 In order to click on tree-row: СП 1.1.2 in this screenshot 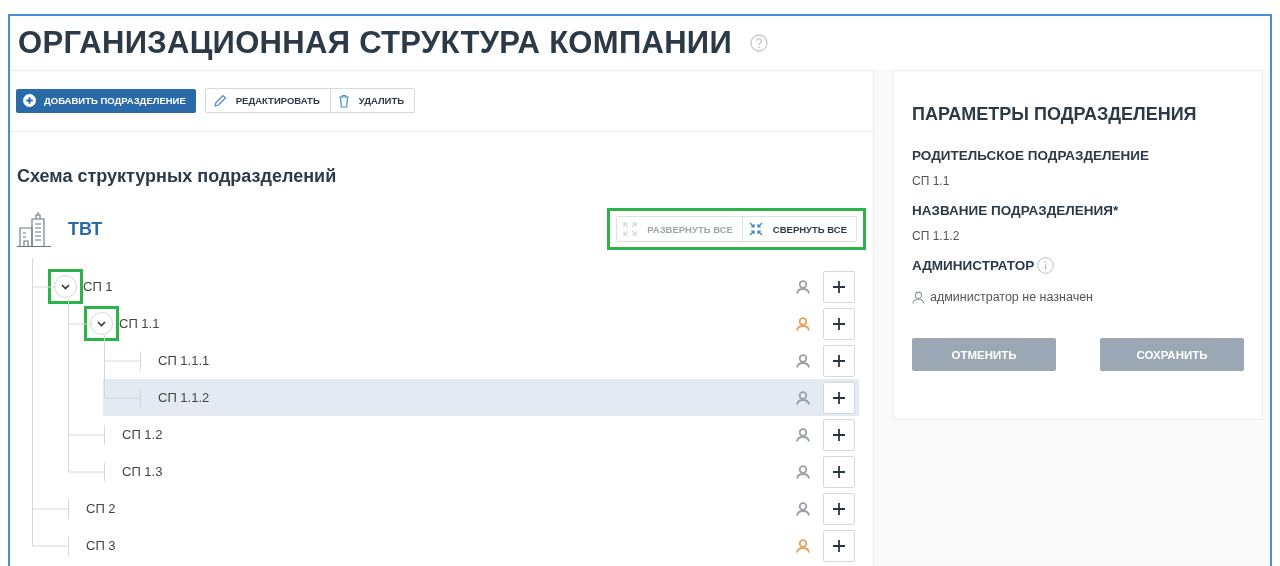, I will do `click(481, 397)`.